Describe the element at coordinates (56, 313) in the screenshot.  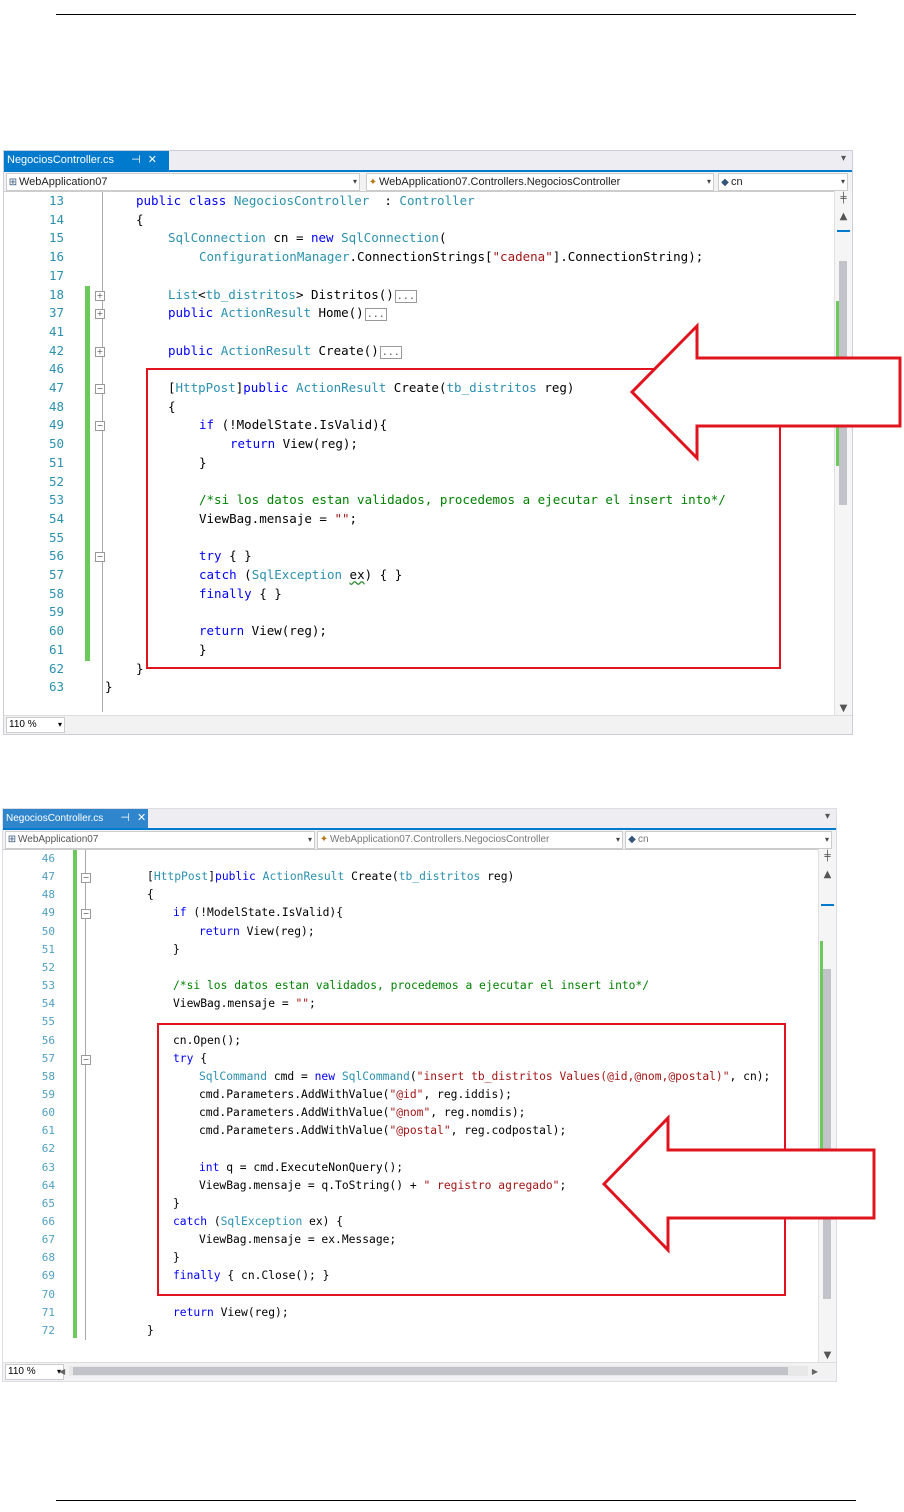
I see `line-number: 37` at that location.